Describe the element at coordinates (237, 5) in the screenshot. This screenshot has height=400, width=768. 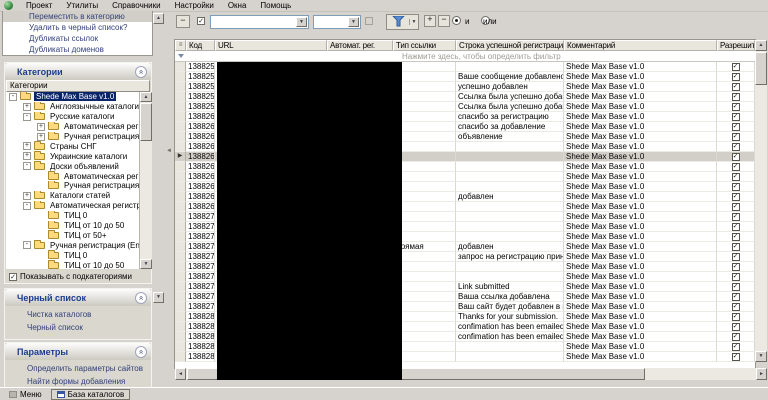
I see `menubar-item: Окна` at that location.